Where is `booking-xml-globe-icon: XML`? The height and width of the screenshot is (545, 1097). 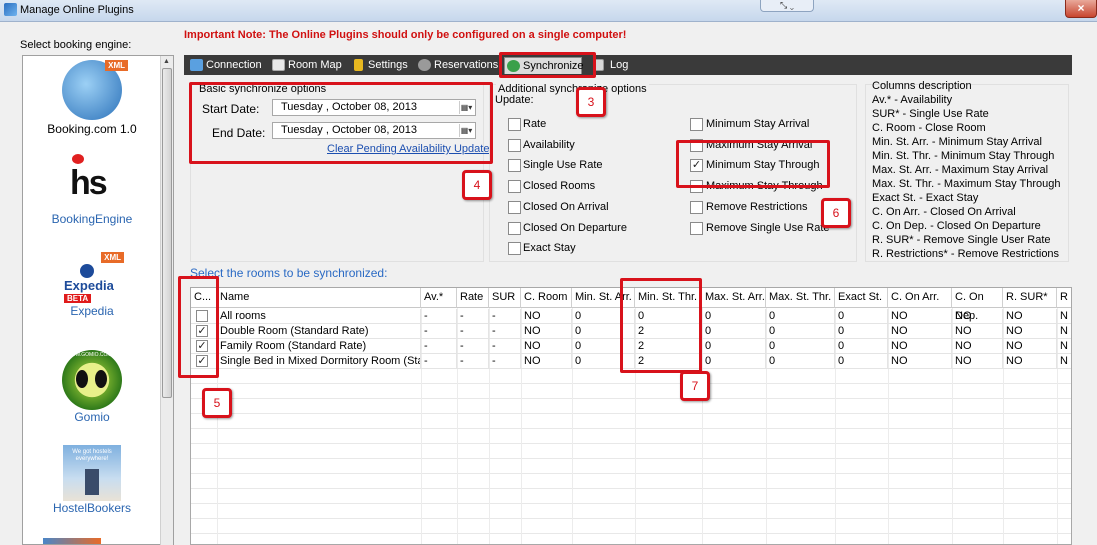
booking-xml-globe-icon: XML is located at coordinates (95, 90).